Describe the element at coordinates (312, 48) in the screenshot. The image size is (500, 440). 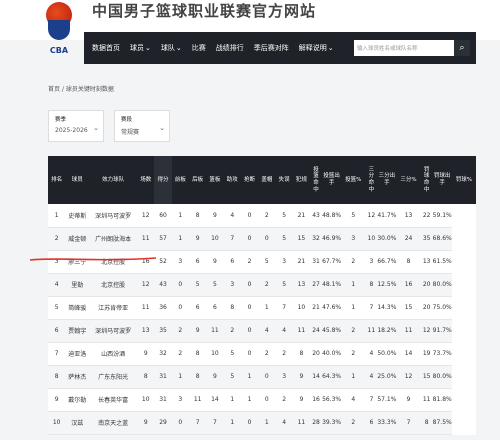
I see `nav-label: 解释说明` at that location.